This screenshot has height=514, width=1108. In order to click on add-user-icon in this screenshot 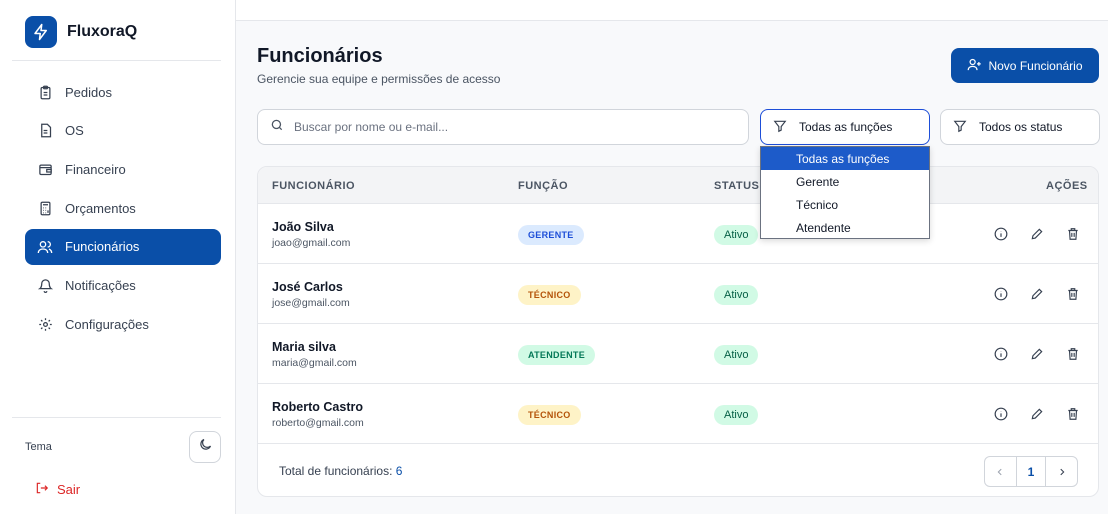, I will do `click(974, 66)`.